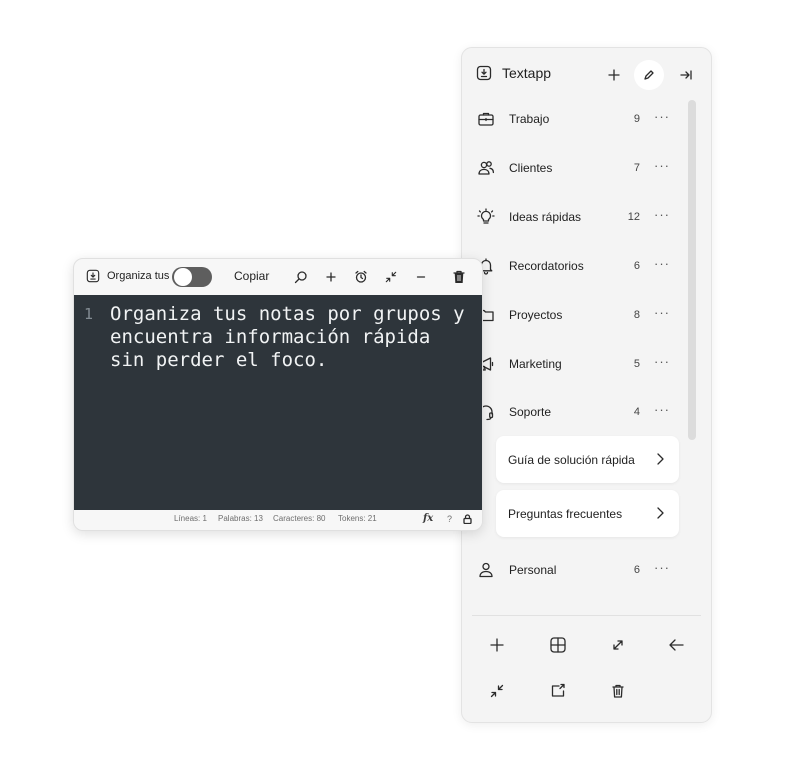 This screenshot has width=803, height=768. What do you see at coordinates (299, 518) in the screenshot?
I see `char-count: Caracteres: 80` at bounding box center [299, 518].